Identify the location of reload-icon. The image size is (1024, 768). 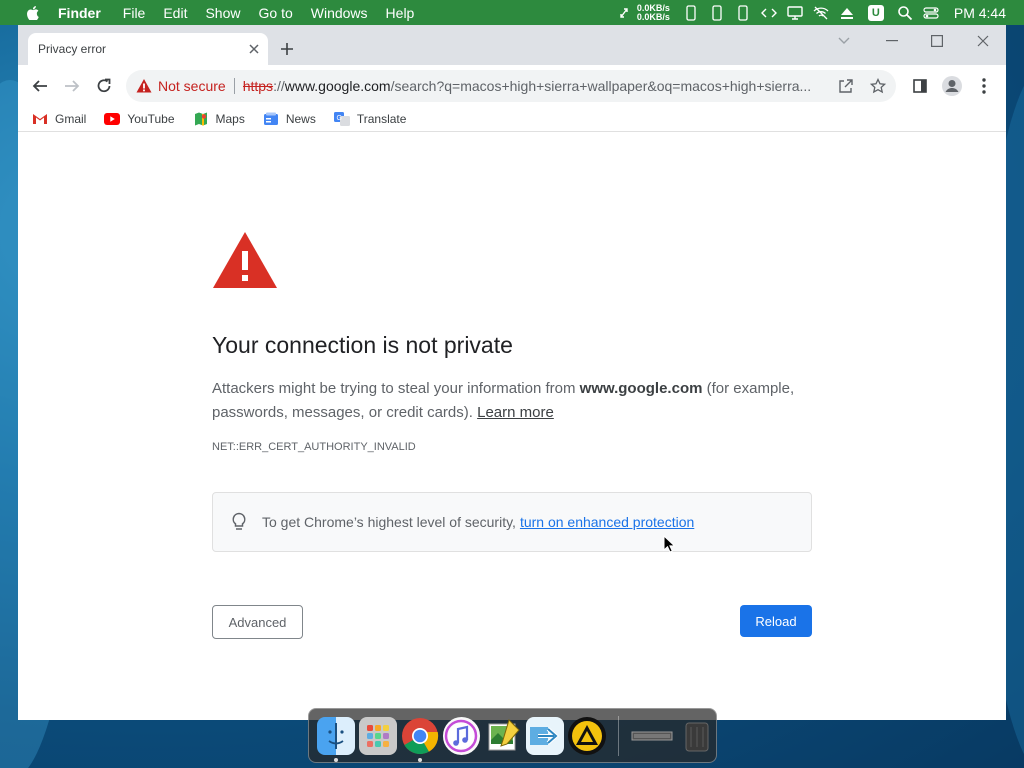
(104, 86).